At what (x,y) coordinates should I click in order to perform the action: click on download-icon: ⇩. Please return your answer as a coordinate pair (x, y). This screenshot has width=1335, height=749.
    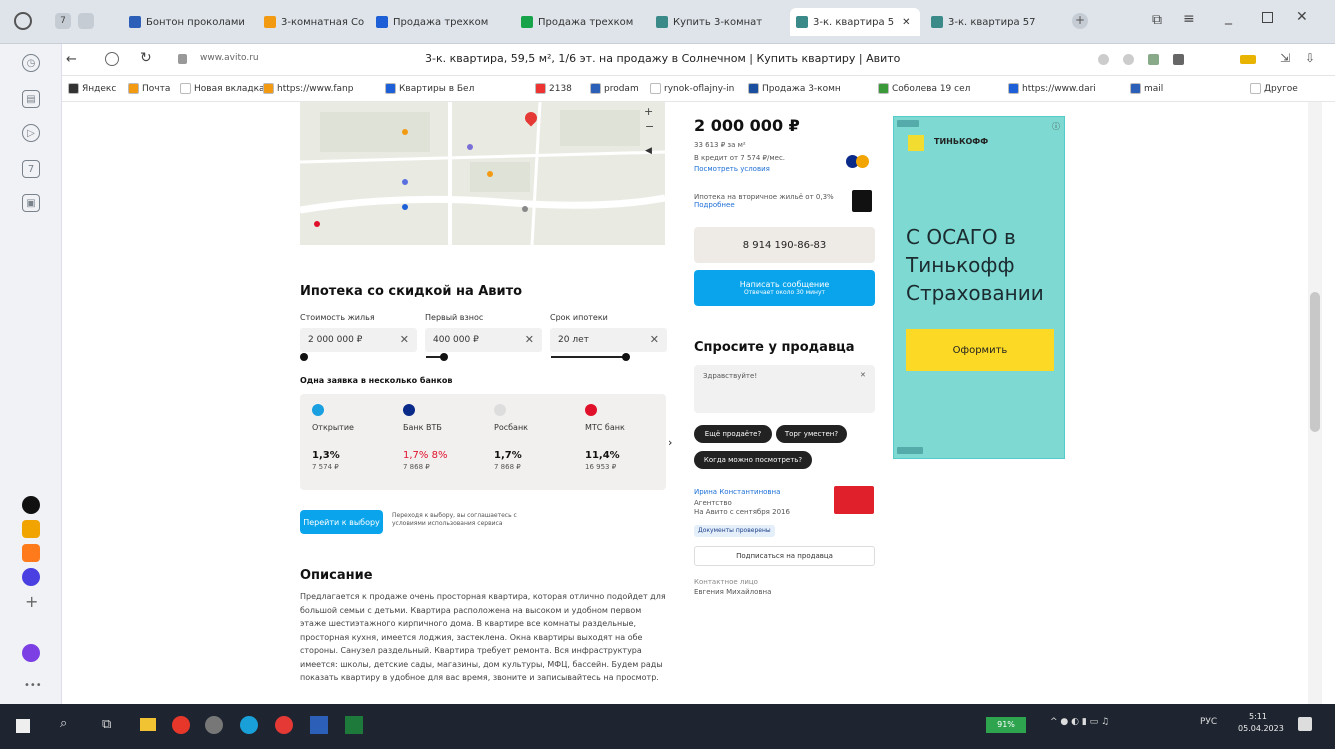
    Looking at the image, I should click on (1310, 58).